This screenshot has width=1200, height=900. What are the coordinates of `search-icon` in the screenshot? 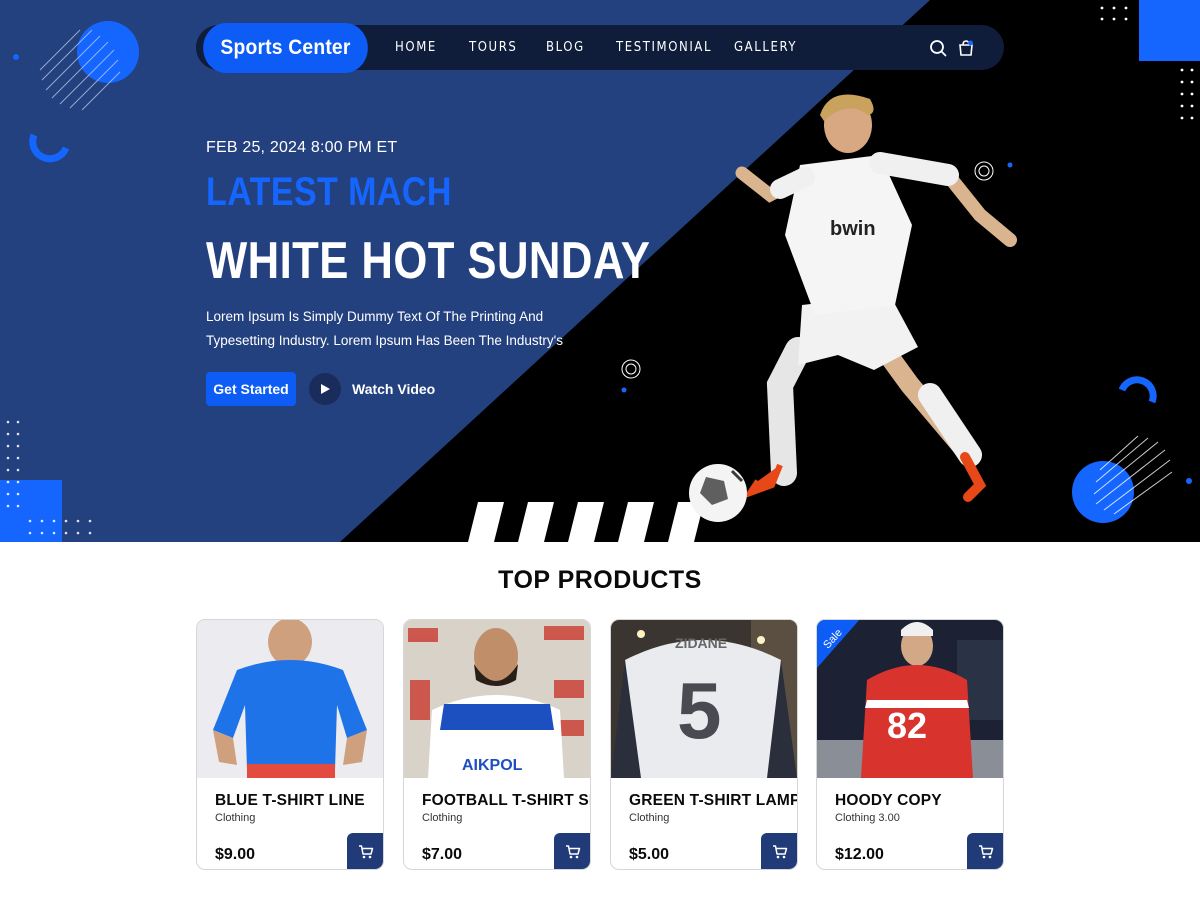 It's located at (938, 48).